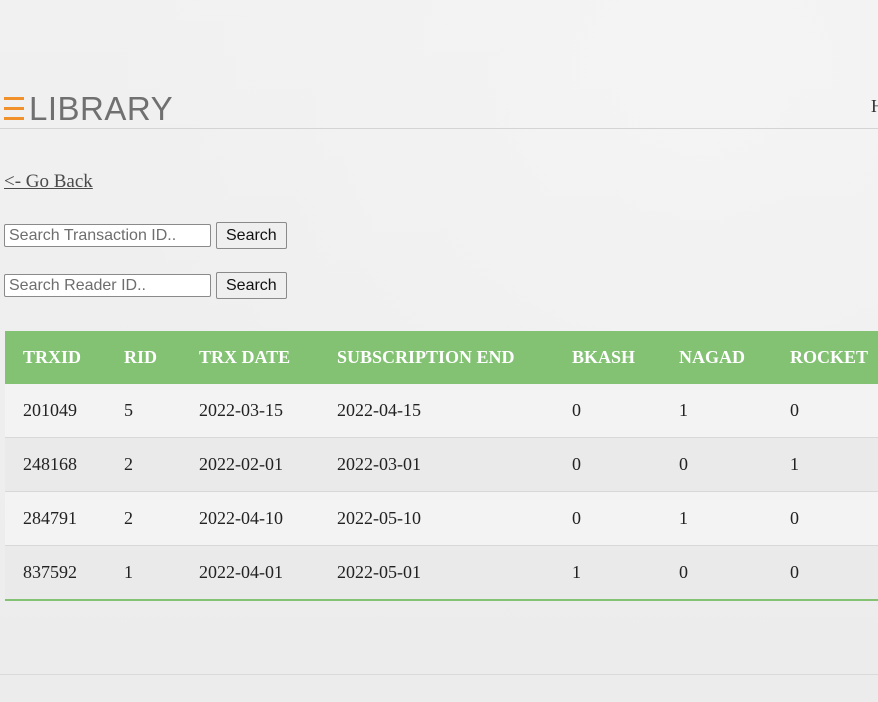 The height and width of the screenshot is (702, 878). I want to click on table-row: 248168 2 2022-02-01 2022-03-01 0 0 1, so click(441, 464).